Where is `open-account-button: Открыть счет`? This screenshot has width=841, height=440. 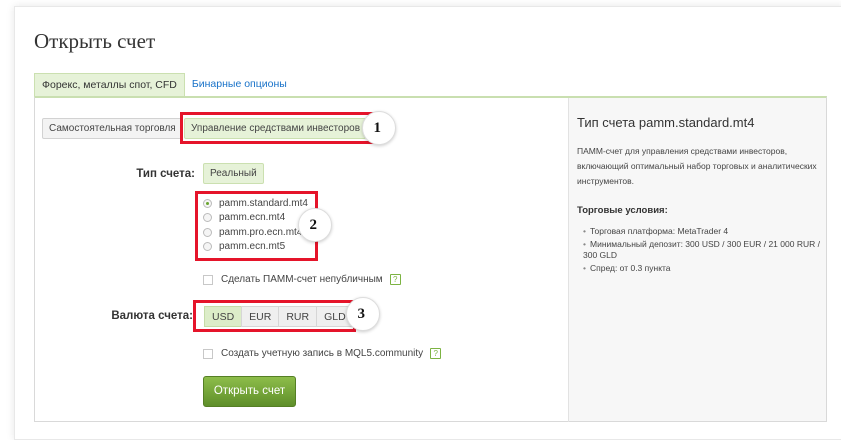
open-account-button: Открыть счет is located at coordinates (249, 391).